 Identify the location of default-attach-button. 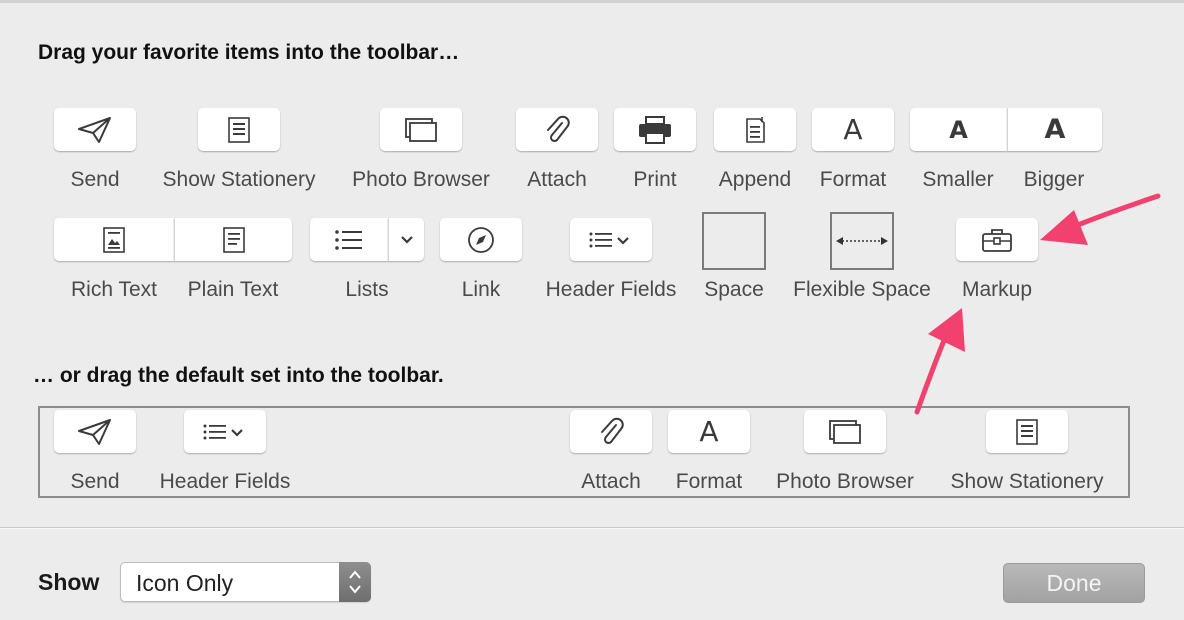
(611, 431).